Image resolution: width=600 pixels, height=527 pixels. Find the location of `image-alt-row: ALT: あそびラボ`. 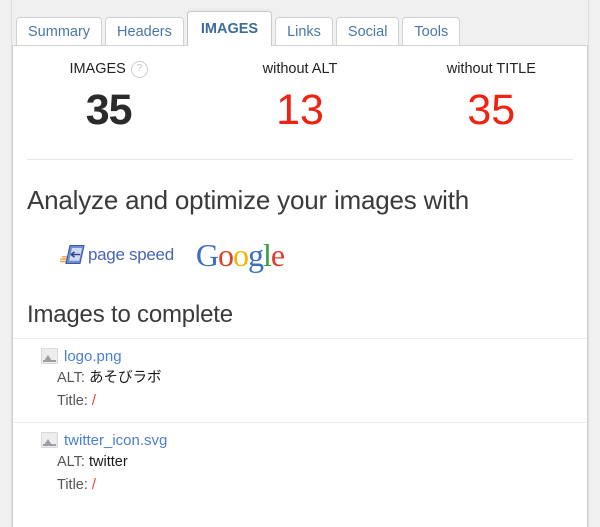

image-alt-row: ALT: あそびラボ is located at coordinates (314, 379).